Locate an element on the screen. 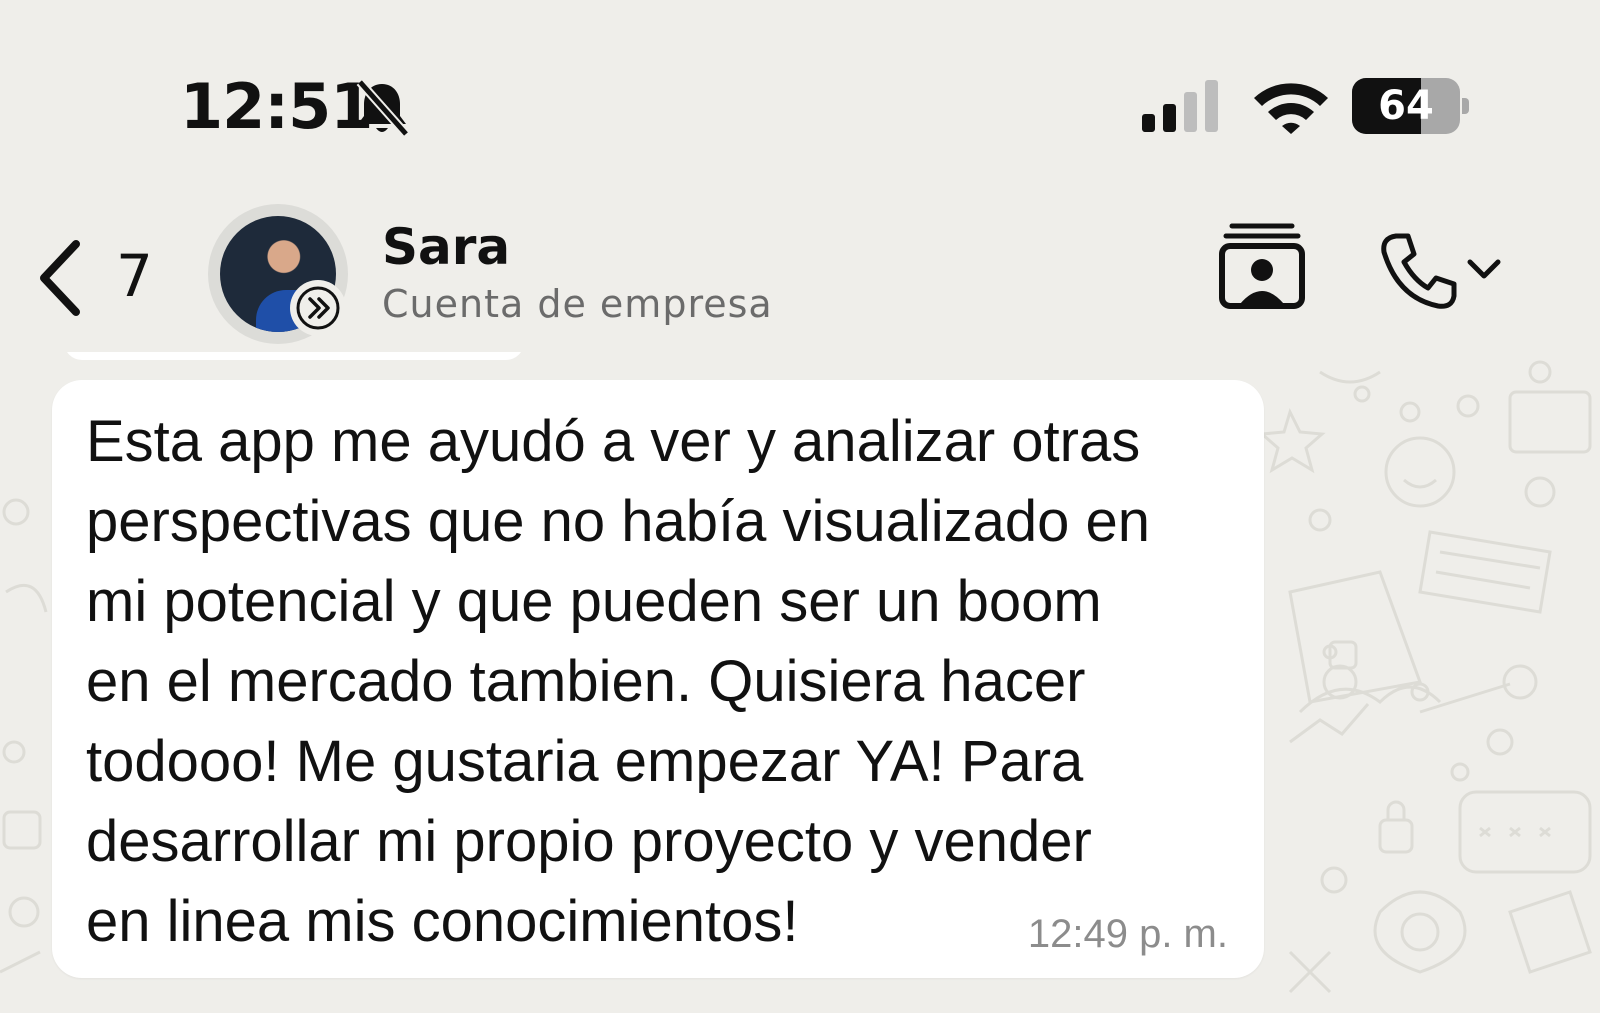 This screenshot has width=1600, height=1013. bell-slash-icon is located at coordinates (383, 108).